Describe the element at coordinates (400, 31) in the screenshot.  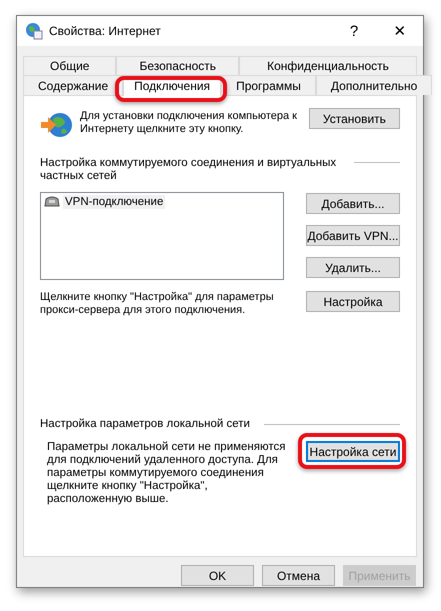
I see `close-button: ✕` at that location.